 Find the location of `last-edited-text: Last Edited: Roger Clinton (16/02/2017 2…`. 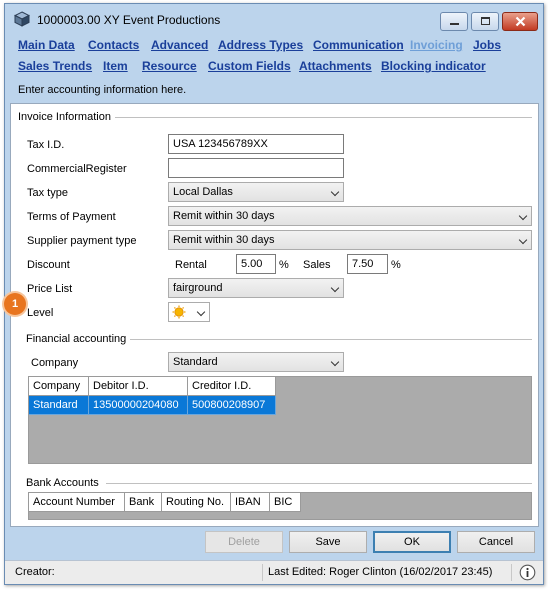

last-edited-text: Last Edited: Roger Clinton (16/02/2017 2… is located at coordinates (380, 572).